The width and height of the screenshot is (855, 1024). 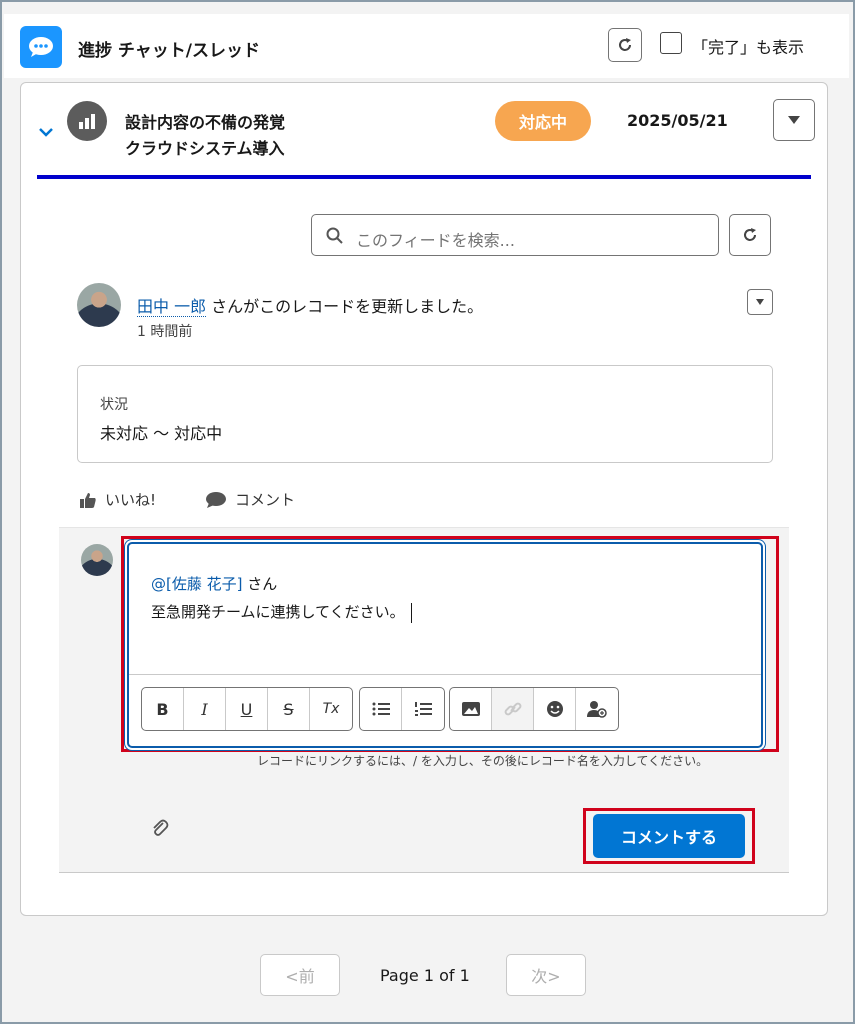 I want to click on smiley-icon, so click(x=554, y=709).